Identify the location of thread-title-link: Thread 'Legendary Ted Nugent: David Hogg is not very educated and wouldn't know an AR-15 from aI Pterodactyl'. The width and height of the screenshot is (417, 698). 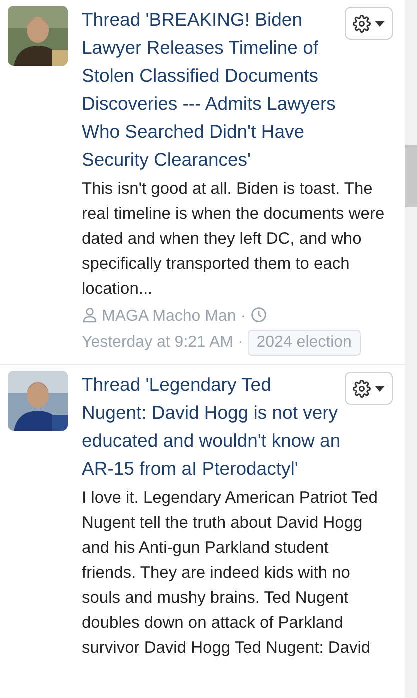
(213, 427).